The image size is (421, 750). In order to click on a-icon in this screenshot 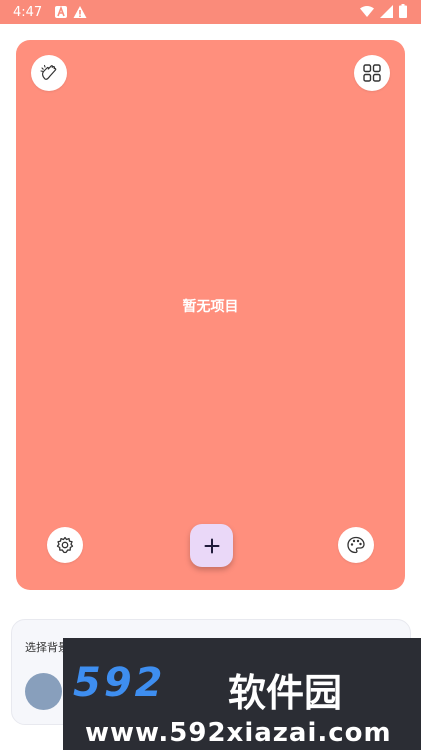, I will do `click(61, 11)`.